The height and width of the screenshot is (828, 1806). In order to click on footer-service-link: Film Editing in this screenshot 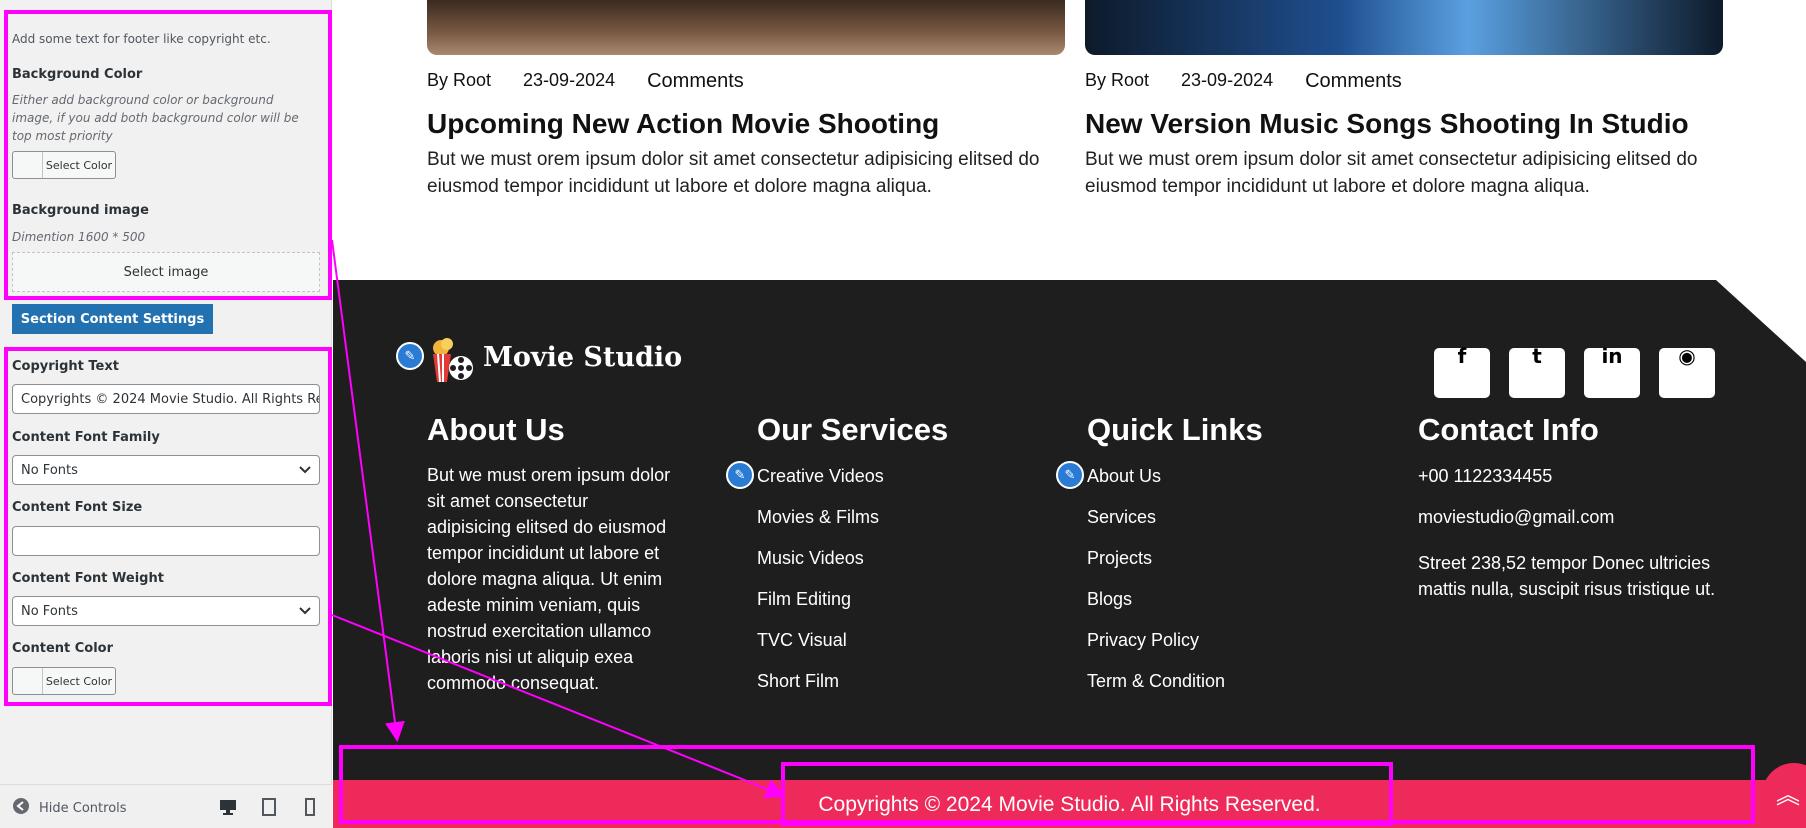, I will do `click(804, 599)`.